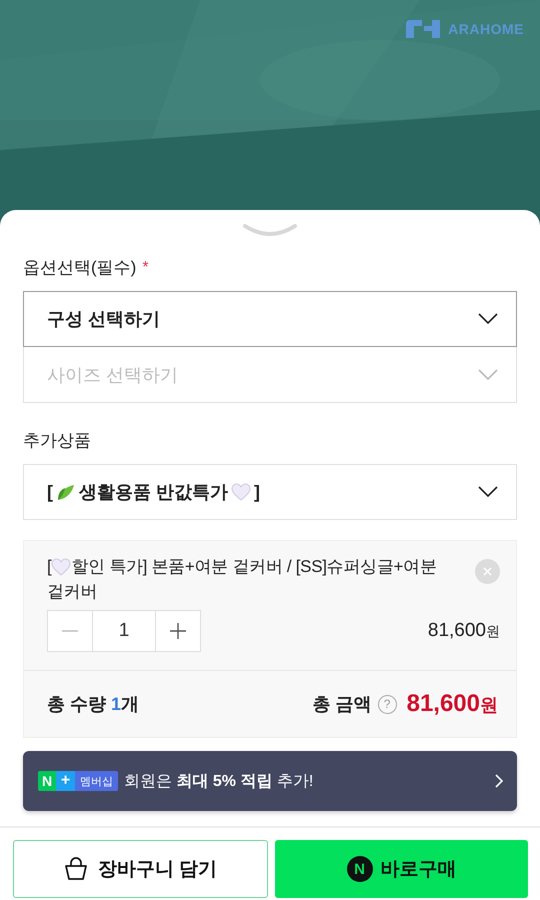 The image size is (540, 900). I want to click on shopping-bag-icon, so click(76, 869).